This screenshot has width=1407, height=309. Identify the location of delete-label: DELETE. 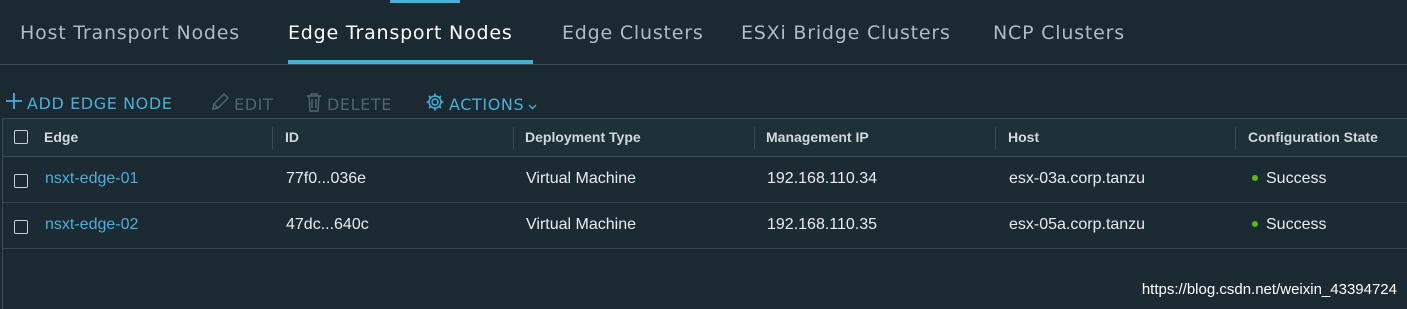
(359, 104).